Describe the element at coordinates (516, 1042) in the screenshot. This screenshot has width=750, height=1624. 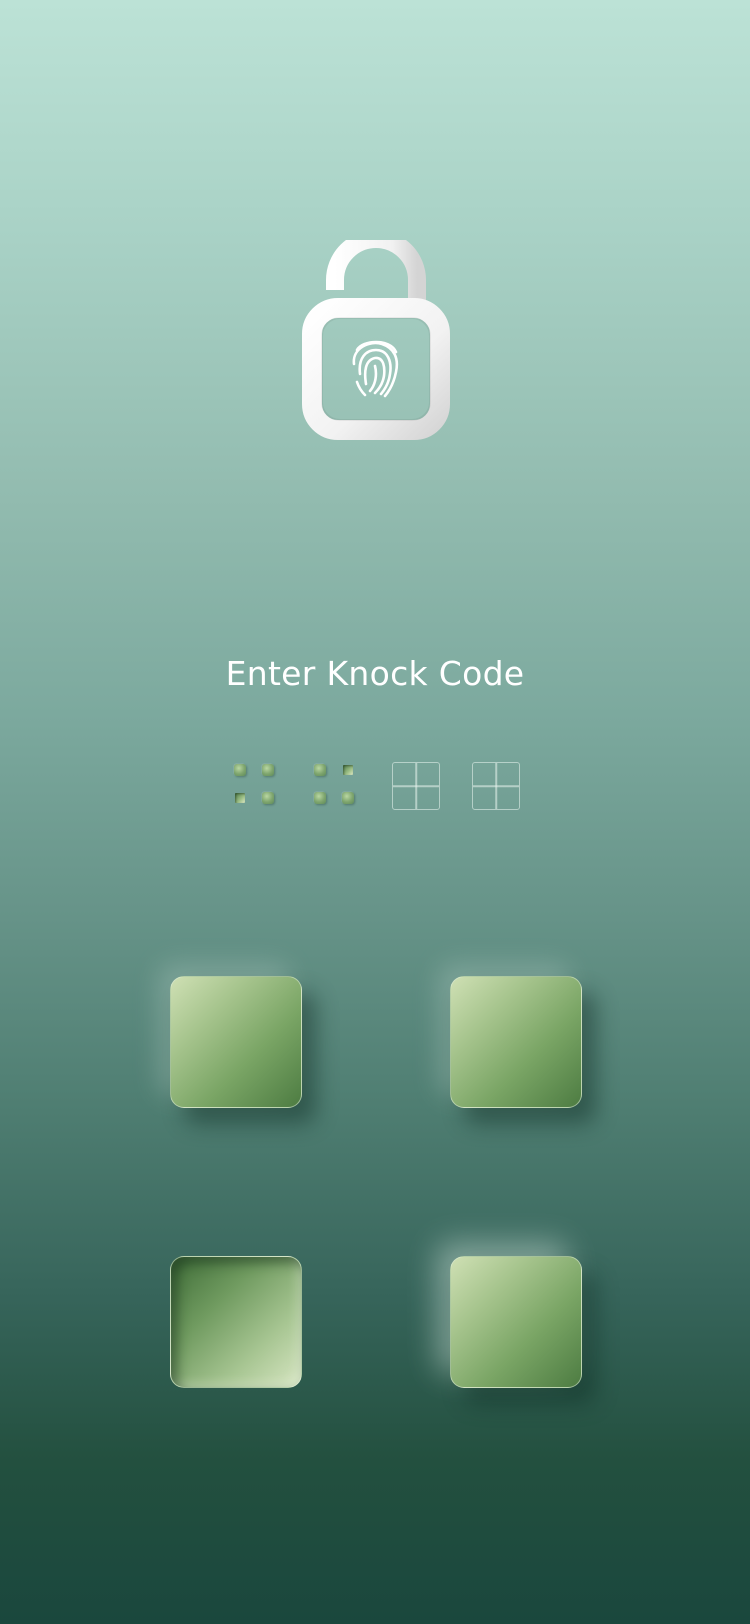
I see `knock-pad-top-right` at that location.